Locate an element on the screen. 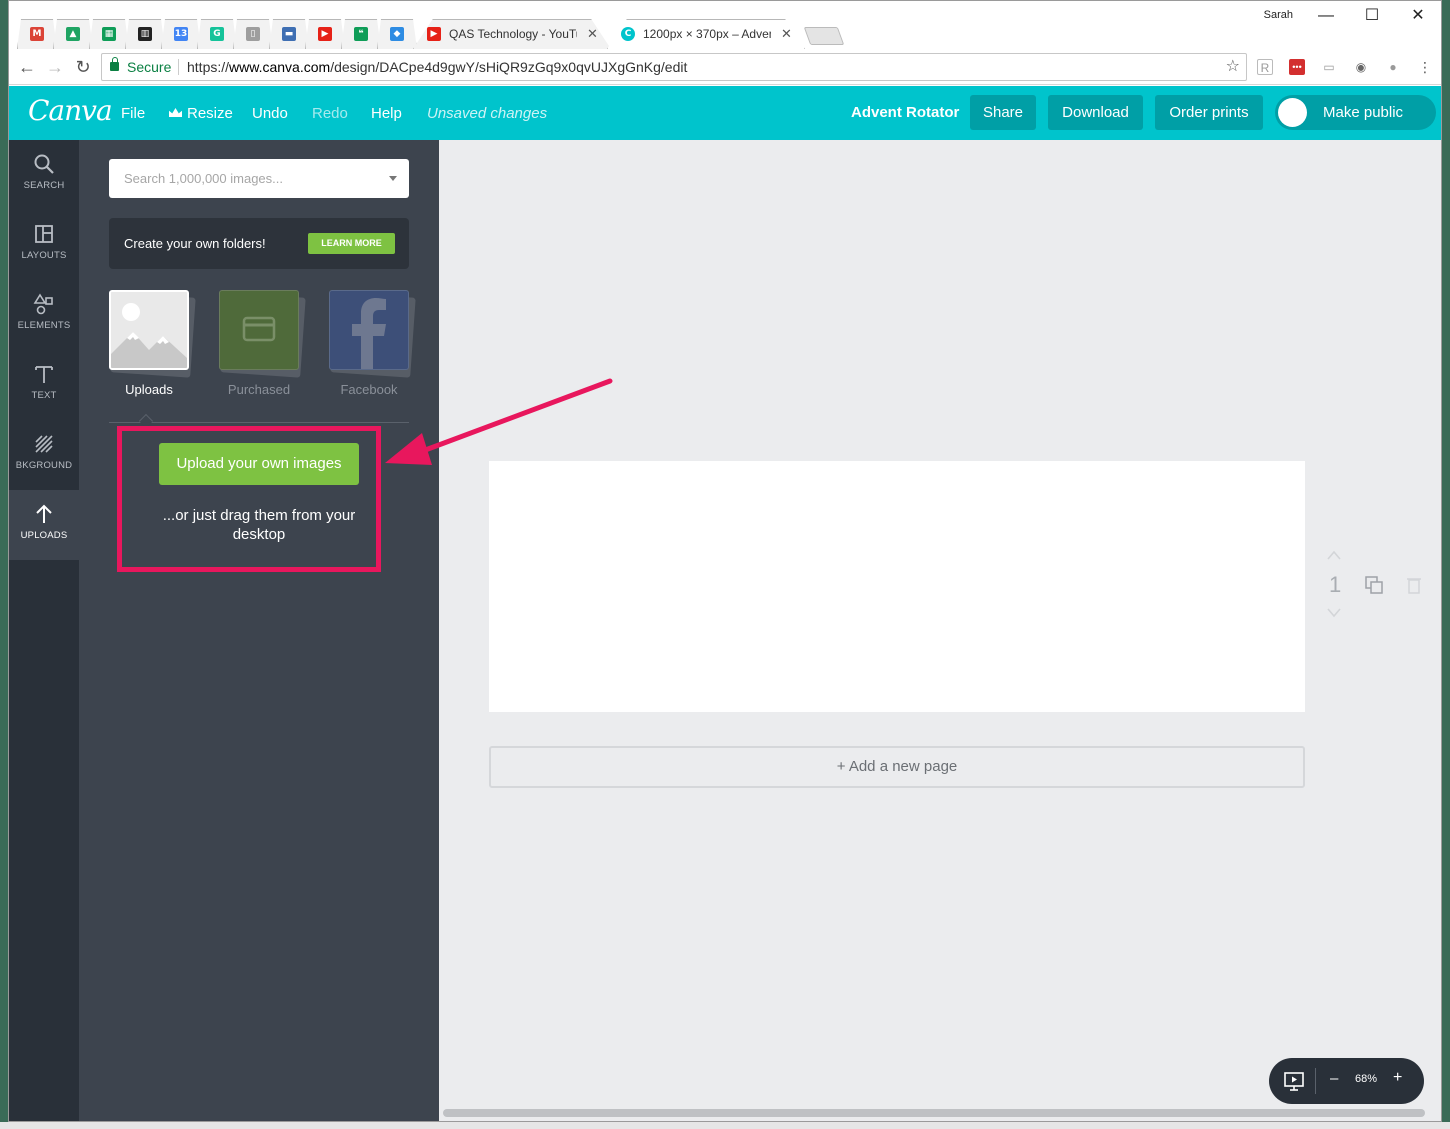  menu-help: Help is located at coordinates (386, 113).